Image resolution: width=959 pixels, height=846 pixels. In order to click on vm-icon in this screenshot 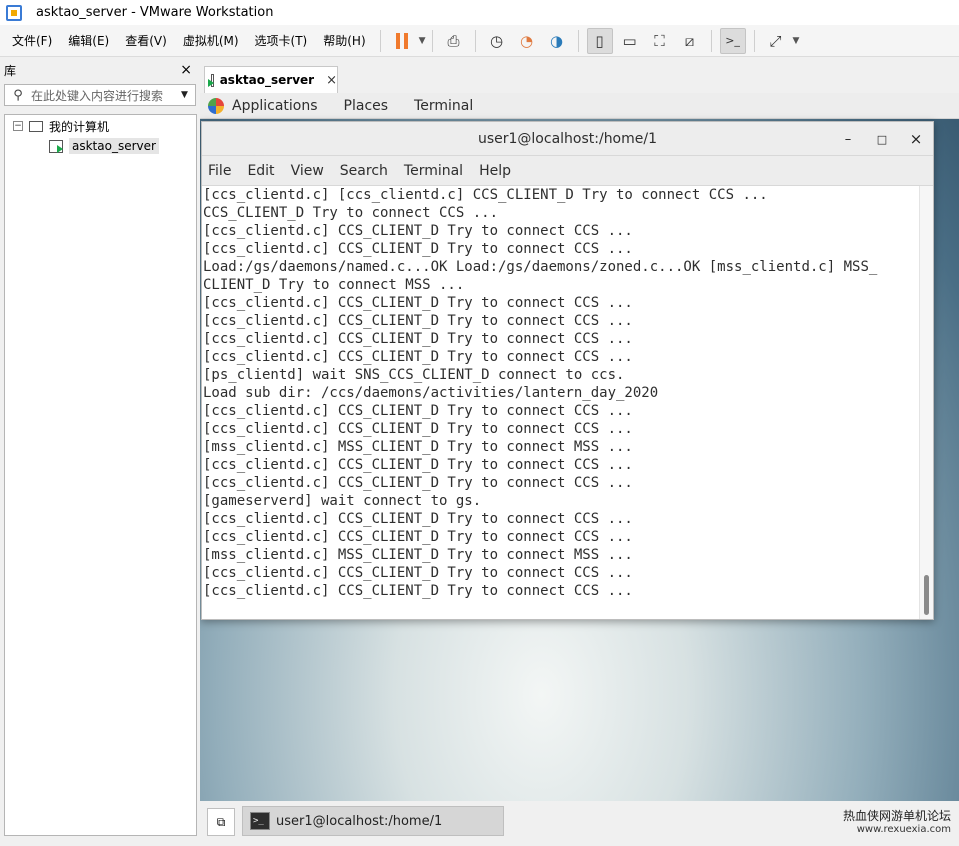, I will do `click(211, 80)`.